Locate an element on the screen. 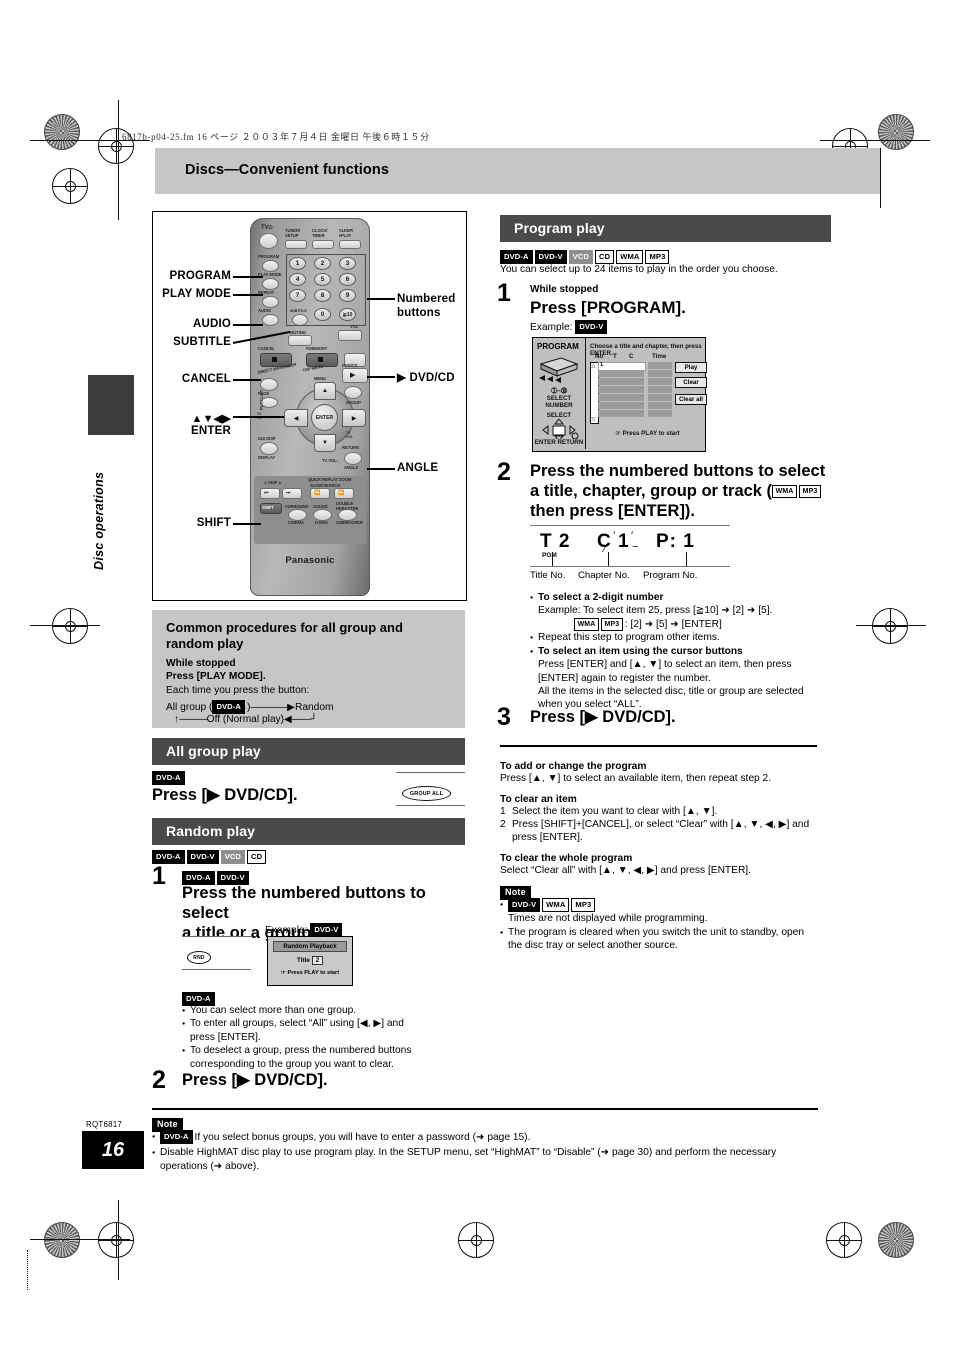  fl-tick-program is located at coordinates (687, 559).